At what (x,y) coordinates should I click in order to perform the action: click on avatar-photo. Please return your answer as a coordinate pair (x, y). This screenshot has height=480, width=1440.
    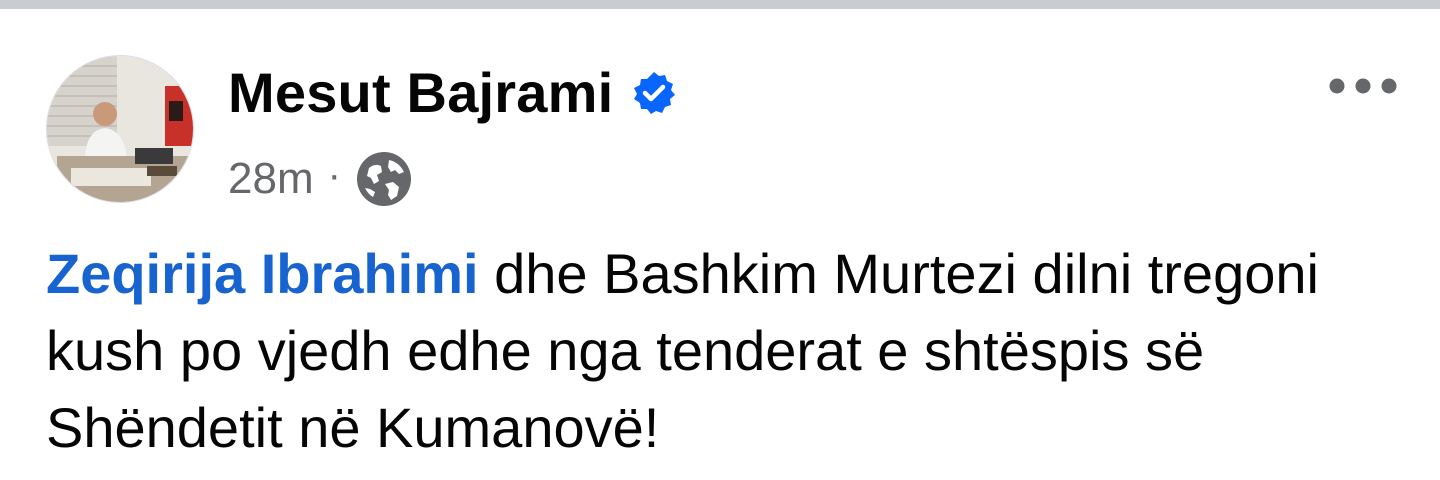
    Looking at the image, I should click on (120, 129).